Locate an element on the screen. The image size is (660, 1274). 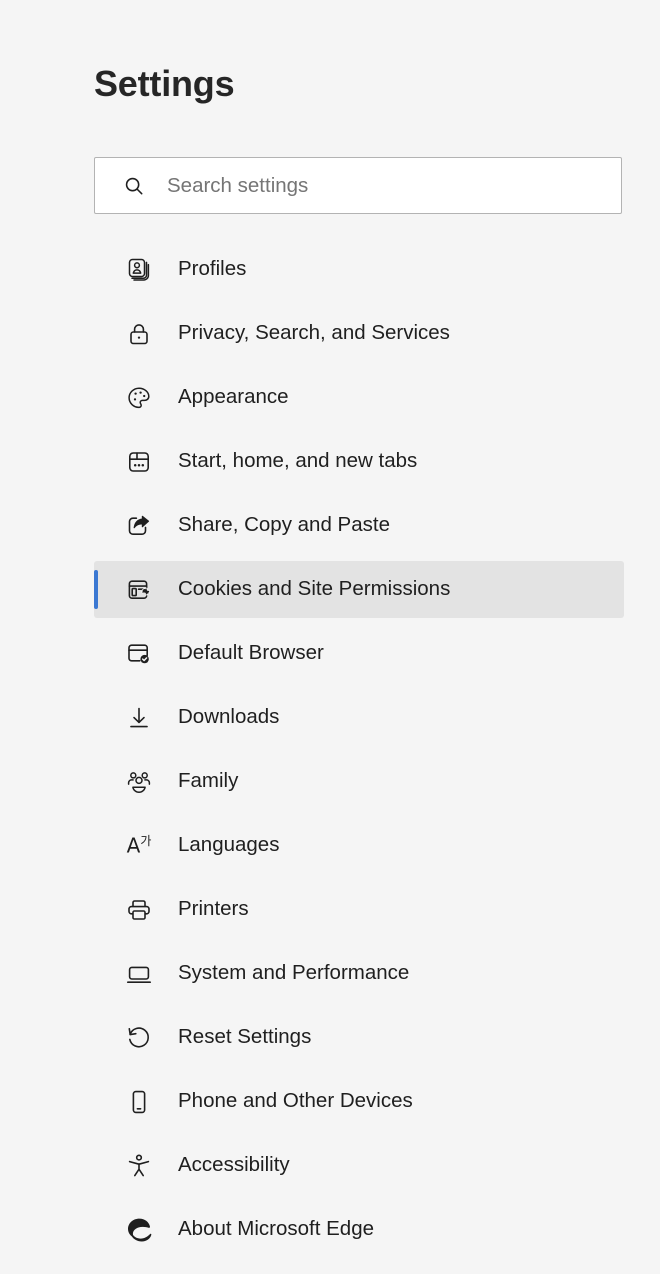
sidebar-item-default-browser: Default Browser is located at coordinates (359, 653).